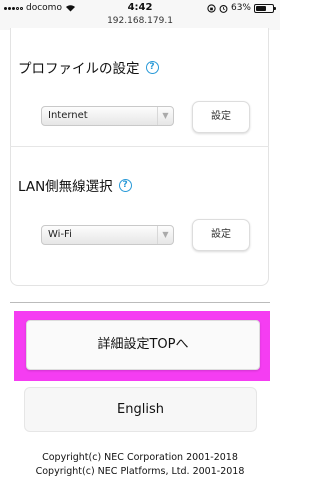  I want to click on status-right: 63%, so click(241, 8).